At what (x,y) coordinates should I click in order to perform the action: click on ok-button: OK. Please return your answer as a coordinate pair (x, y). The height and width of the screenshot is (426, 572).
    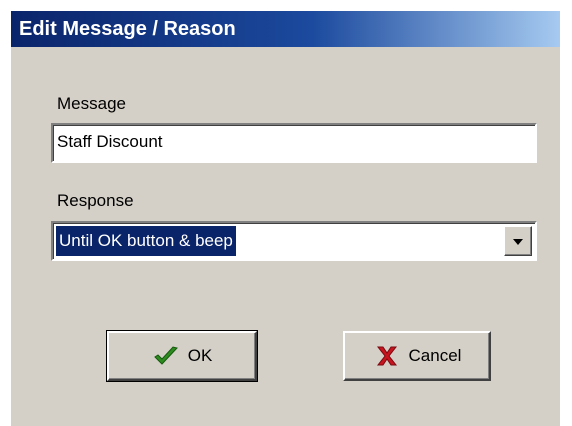
    Looking at the image, I should click on (182, 356).